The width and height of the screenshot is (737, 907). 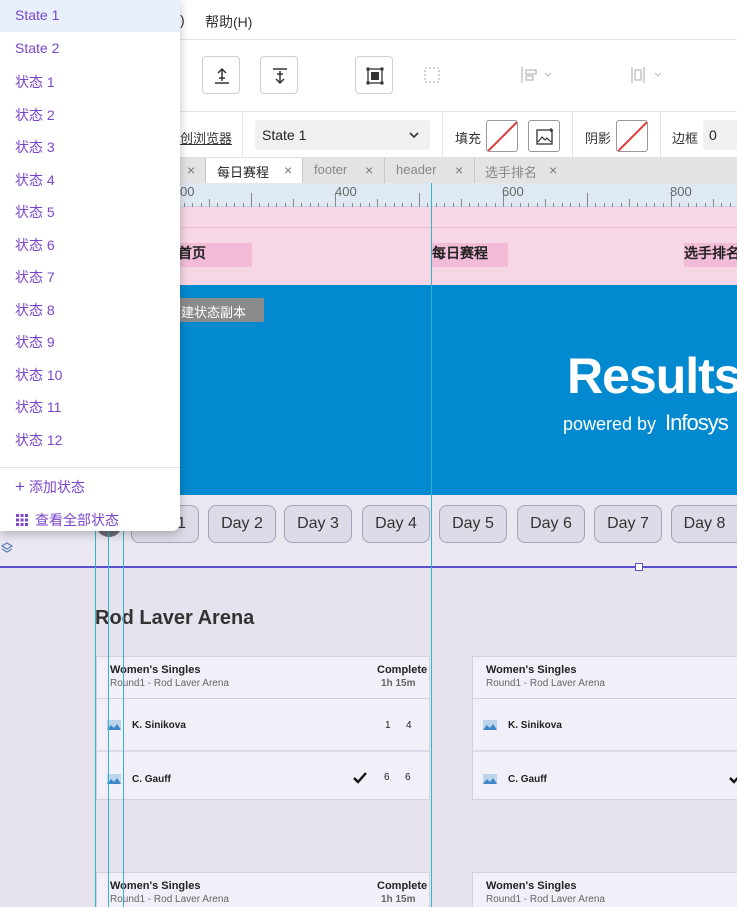 I want to click on state-select: State 1, so click(x=342, y=135).